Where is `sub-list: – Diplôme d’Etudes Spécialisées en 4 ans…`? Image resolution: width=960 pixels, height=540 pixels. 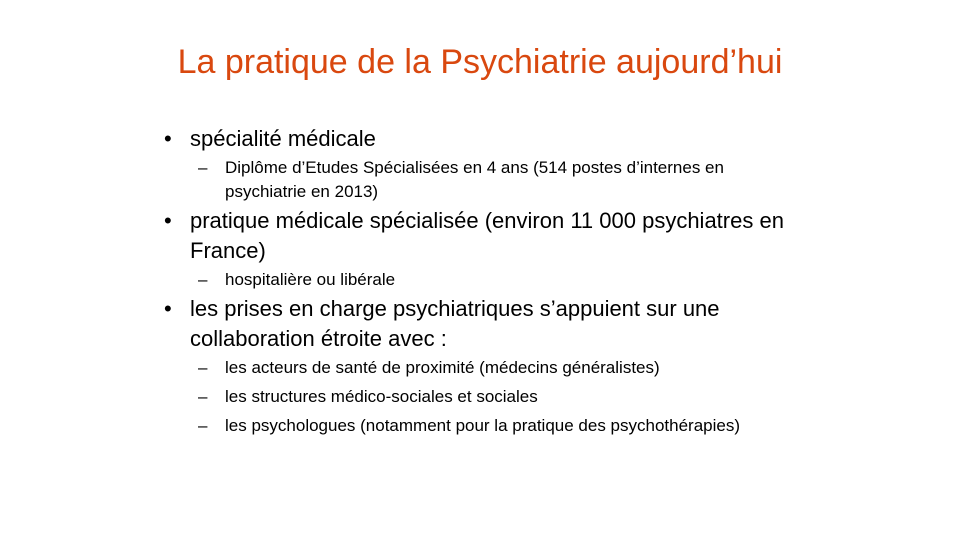
sub-list: – Diplôme d’Etudes Spécialisées en 4 ans… is located at coordinates (499, 180).